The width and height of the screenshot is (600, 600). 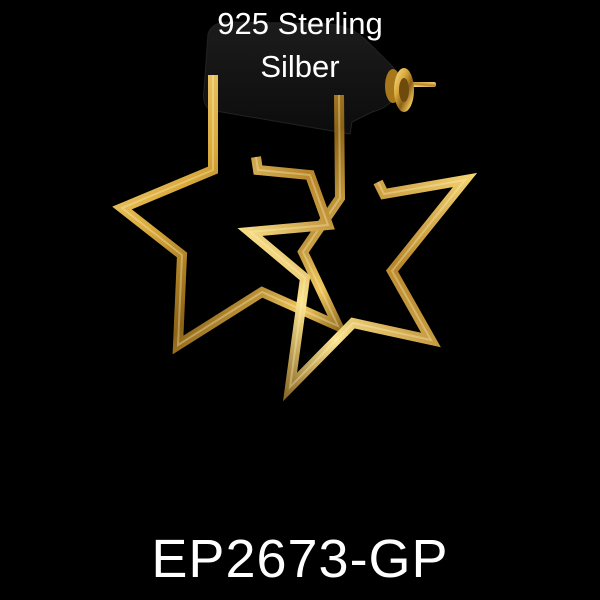 I want to click on product-sku: EP2673-GP, so click(x=300, y=559).